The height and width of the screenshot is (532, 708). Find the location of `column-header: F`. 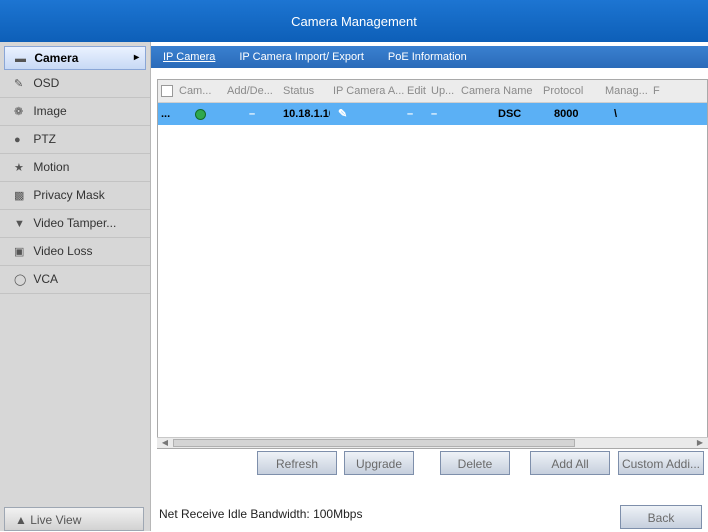

column-header: F is located at coordinates (660, 91).